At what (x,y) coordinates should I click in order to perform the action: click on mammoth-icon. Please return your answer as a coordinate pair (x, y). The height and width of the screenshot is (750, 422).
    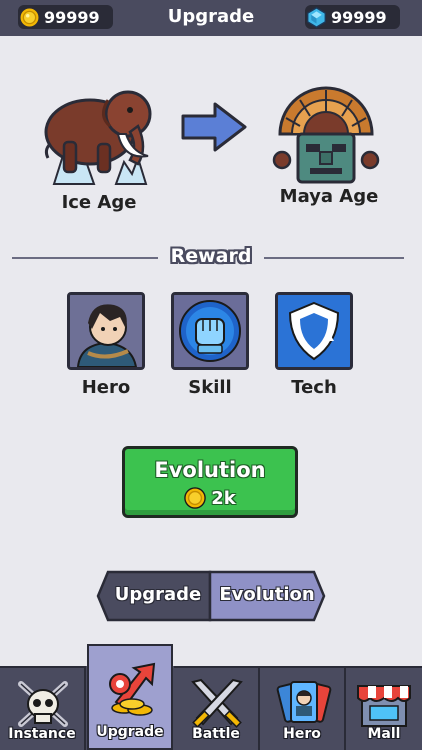
    Looking at the image, I should click on (98, 137).